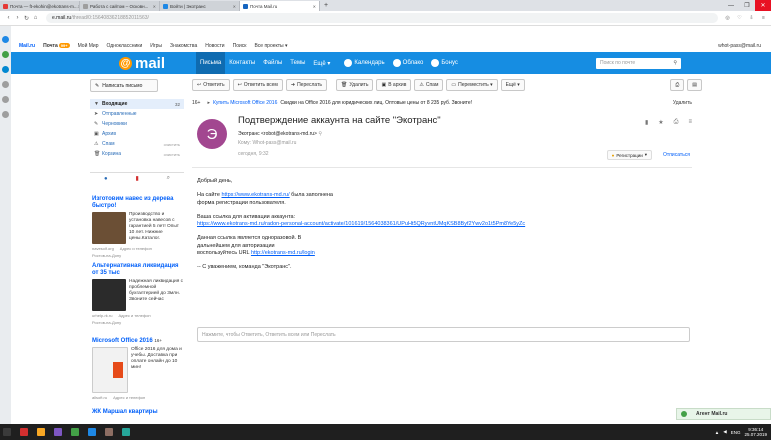 This screenshot has height=440, width=771. I want to click on message-sender: Экотранс <robot@ekotrans-md.ru> ⚲, so click(280, 134).